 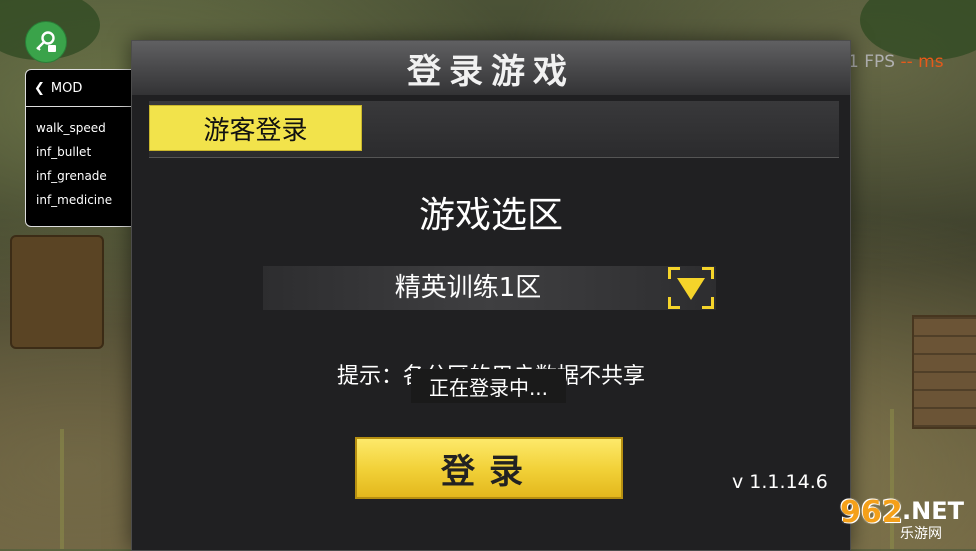 I want to click on chevron-left-icon: ❮, so click(x=39, y=88).